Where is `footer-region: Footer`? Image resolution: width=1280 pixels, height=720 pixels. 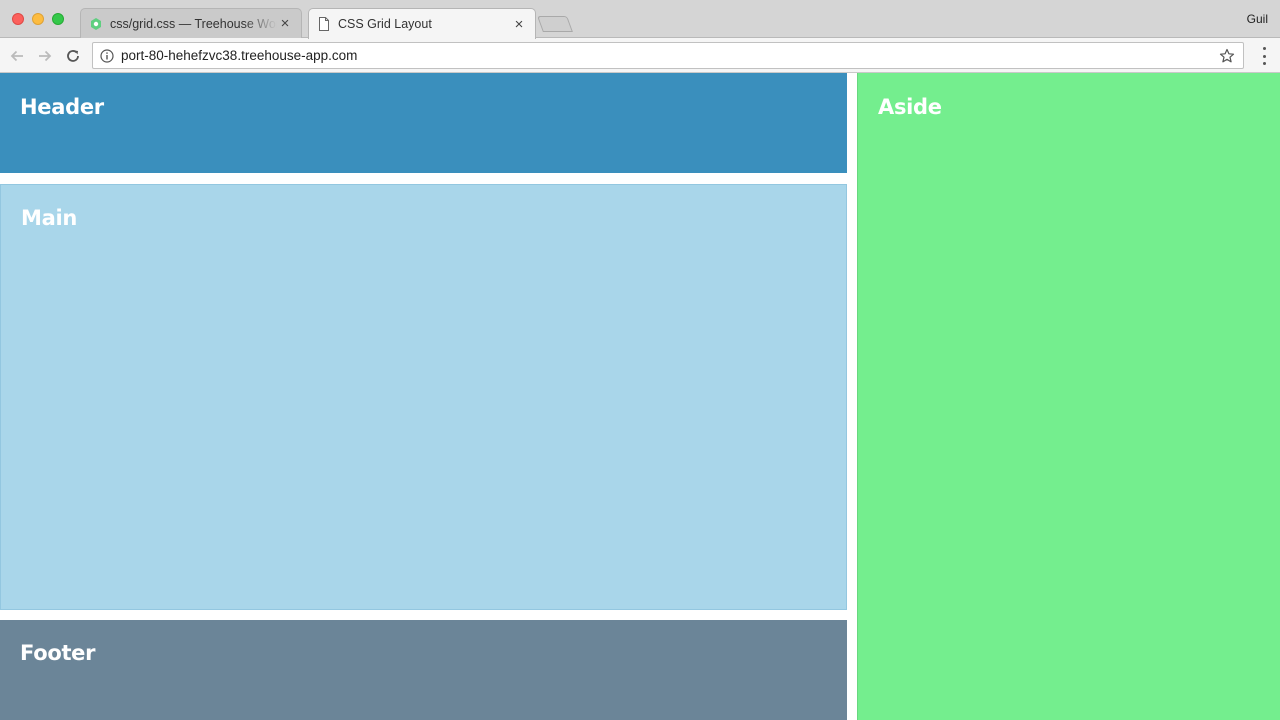
footer-region: Footer is located at coordinates (423, 670).